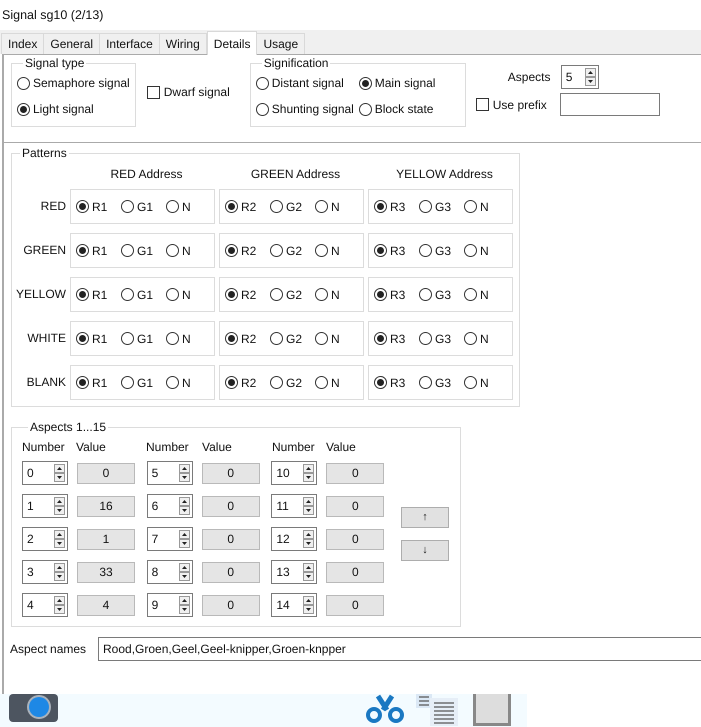 Image resolution: width=701 pixels, height=727 pixels. What do you see at coordinates (73, 83) in the screenshot?
I see `radio-button: Semaphore signal` at bounding box center [73, 83].